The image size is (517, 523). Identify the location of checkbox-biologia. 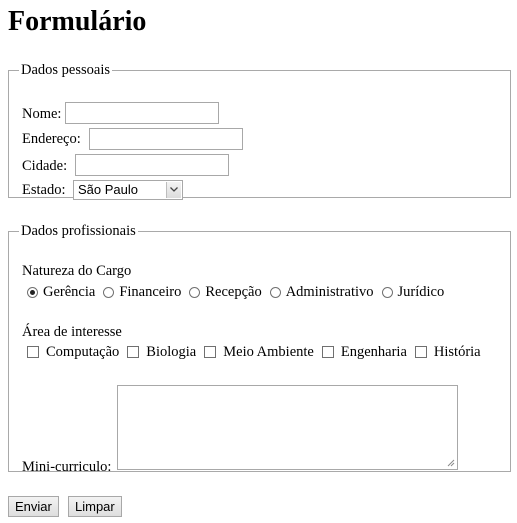
(133, 352).